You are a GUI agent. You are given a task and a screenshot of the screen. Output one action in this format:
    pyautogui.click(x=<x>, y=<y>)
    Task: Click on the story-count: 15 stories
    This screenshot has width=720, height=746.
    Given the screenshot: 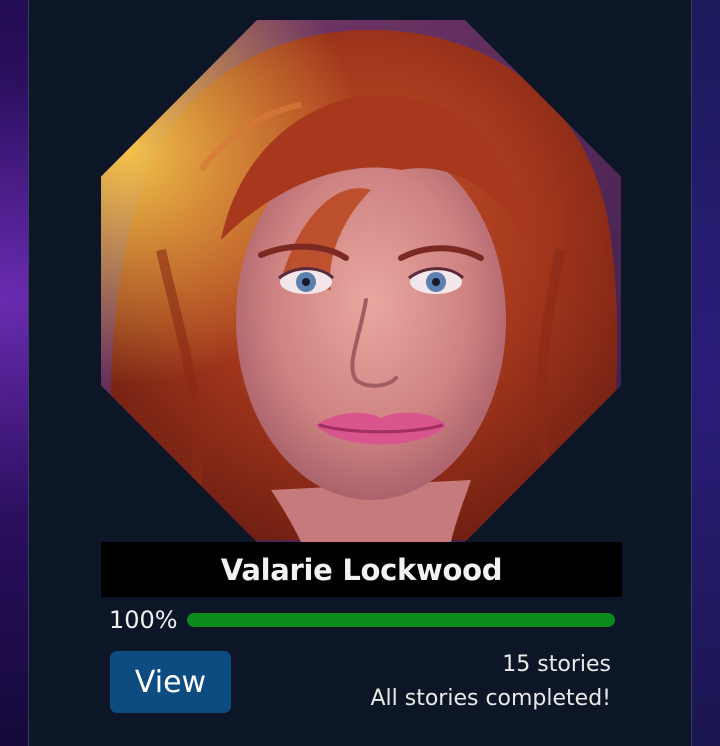 What is the action you would take?
    pyautogui.click(x=556, y=664)
    